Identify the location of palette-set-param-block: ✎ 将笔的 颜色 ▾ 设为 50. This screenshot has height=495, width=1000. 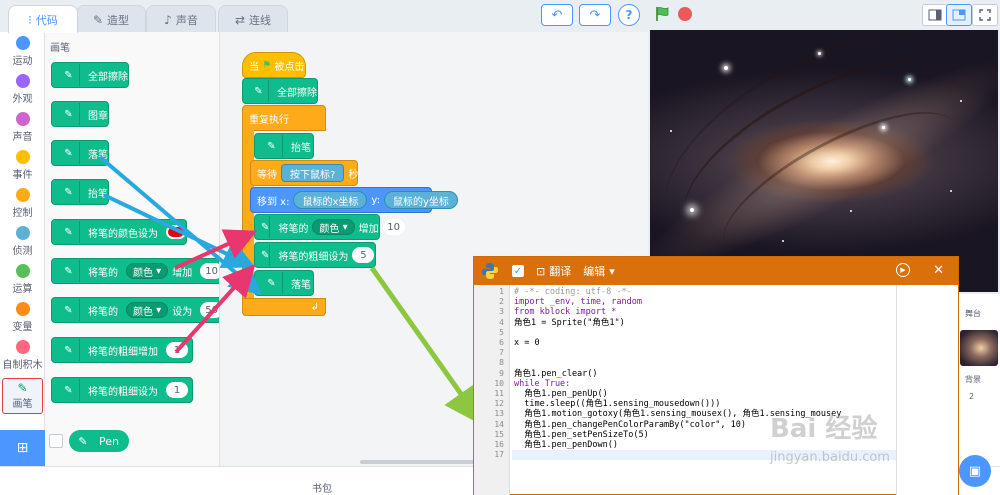
(135, 310).